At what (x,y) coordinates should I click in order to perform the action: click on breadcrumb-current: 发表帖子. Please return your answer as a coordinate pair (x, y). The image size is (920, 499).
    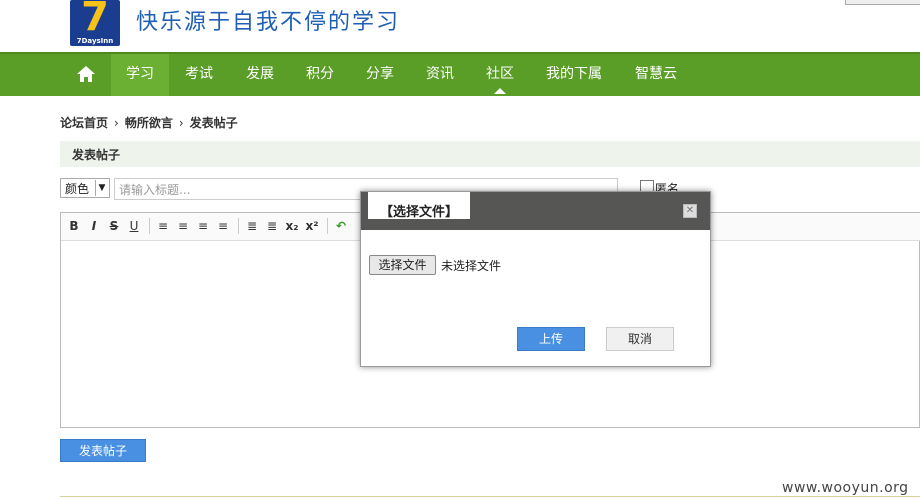
    Looking at the image, I should click on (213, 123).